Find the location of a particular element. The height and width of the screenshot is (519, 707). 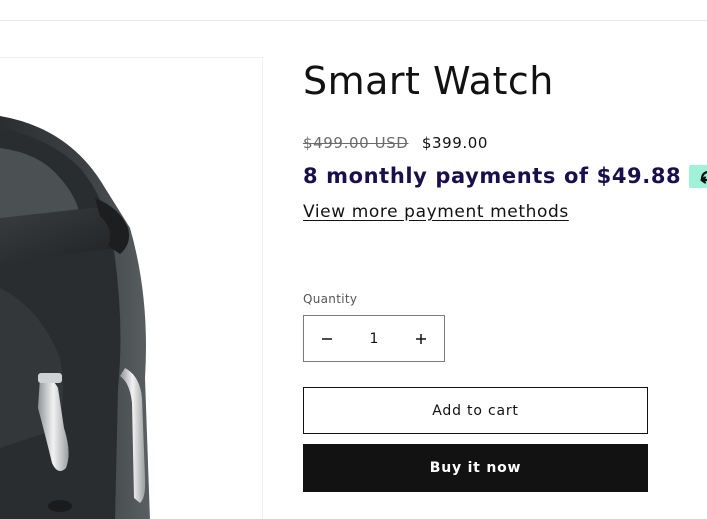

minus-icon is located at coordinates (327, 338).